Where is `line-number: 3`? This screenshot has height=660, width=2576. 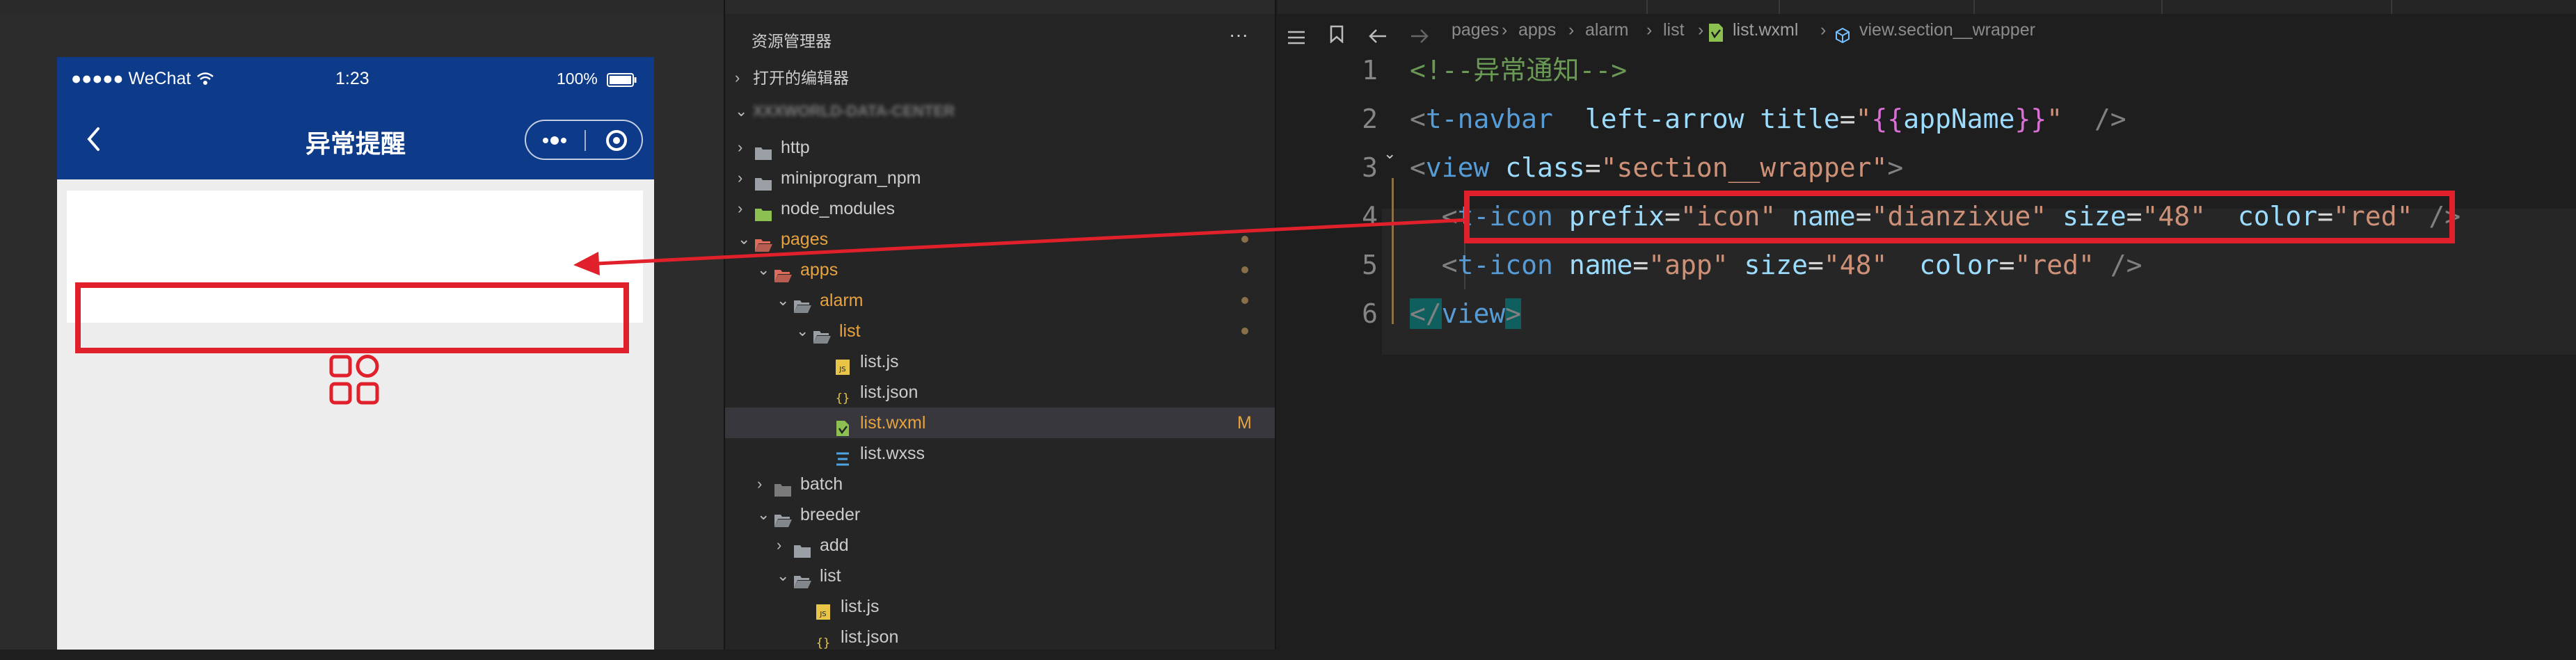 line-number: 3 is located at coordinates (1370, 168).